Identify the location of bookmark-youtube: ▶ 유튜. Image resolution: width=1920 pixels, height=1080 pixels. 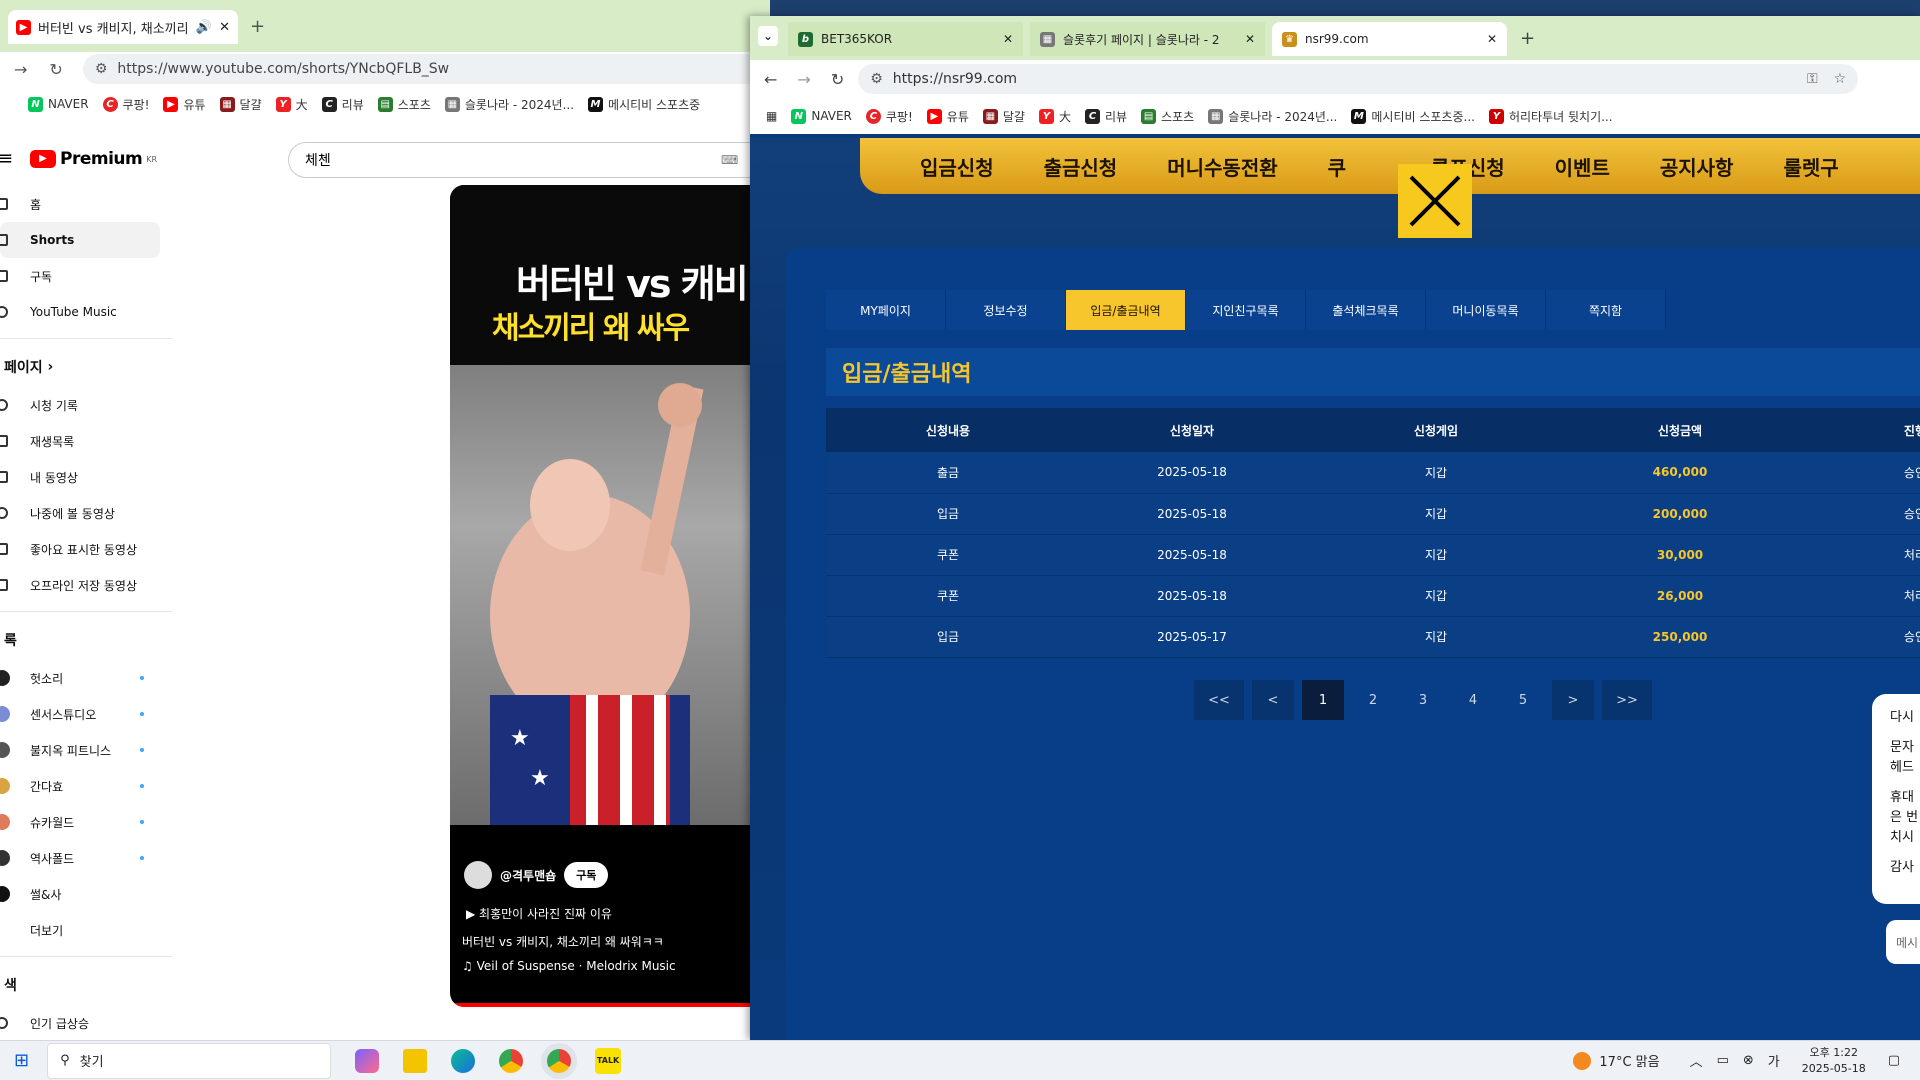
(947, 116).